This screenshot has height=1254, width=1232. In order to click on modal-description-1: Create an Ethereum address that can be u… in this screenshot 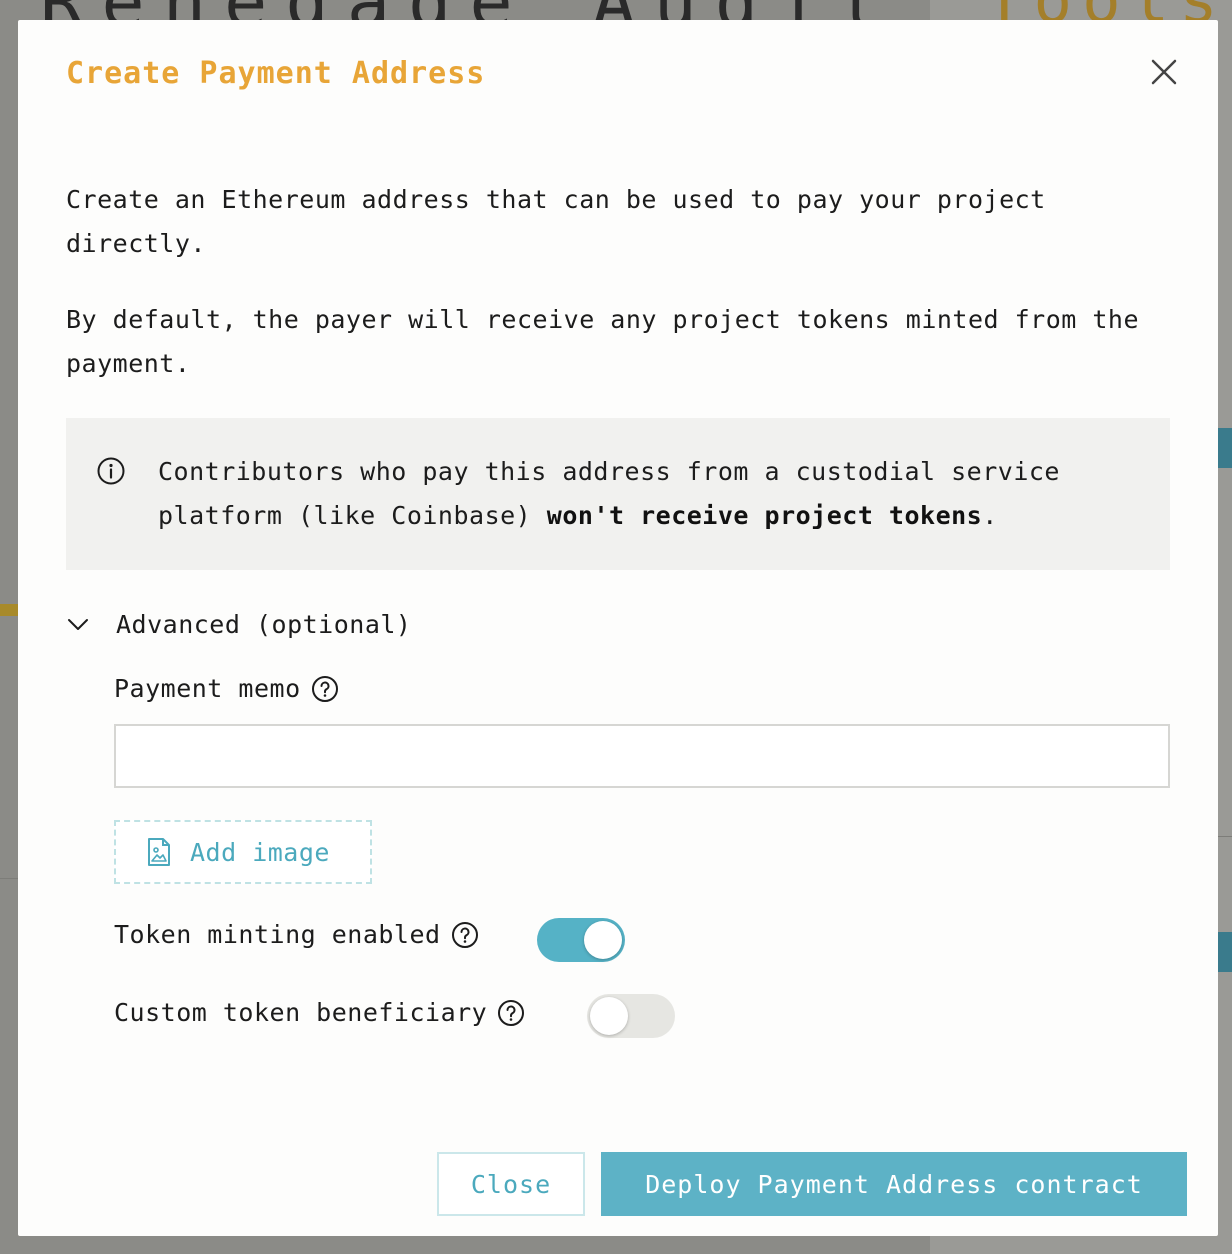, I will do `click(556, 221)`.